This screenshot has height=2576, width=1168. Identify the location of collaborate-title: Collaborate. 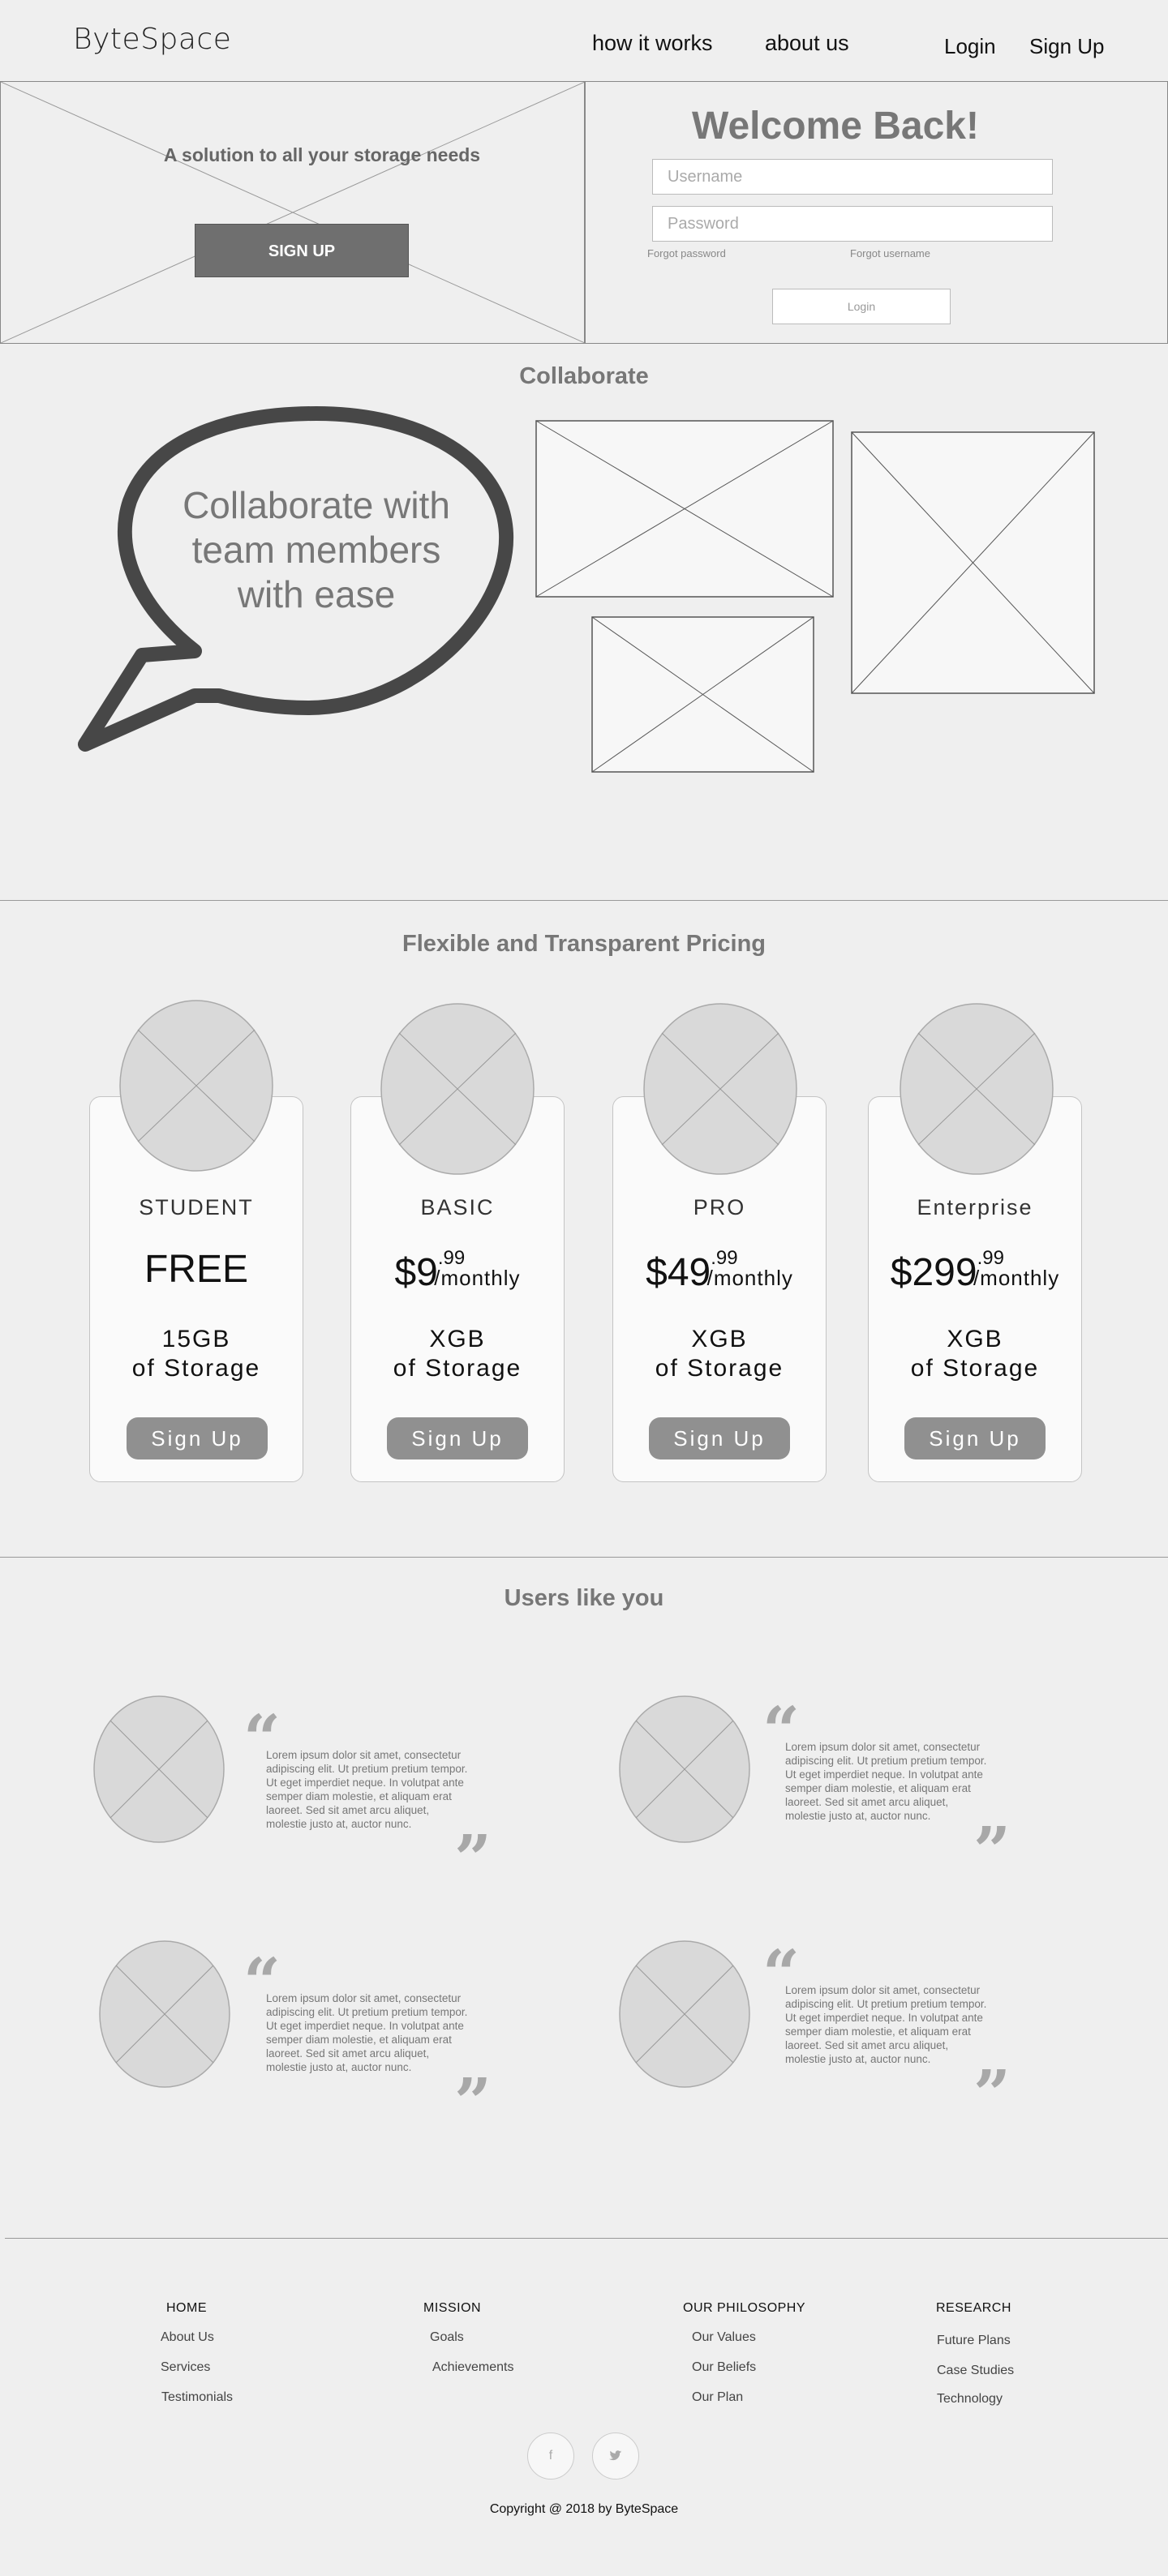
(584, 376).